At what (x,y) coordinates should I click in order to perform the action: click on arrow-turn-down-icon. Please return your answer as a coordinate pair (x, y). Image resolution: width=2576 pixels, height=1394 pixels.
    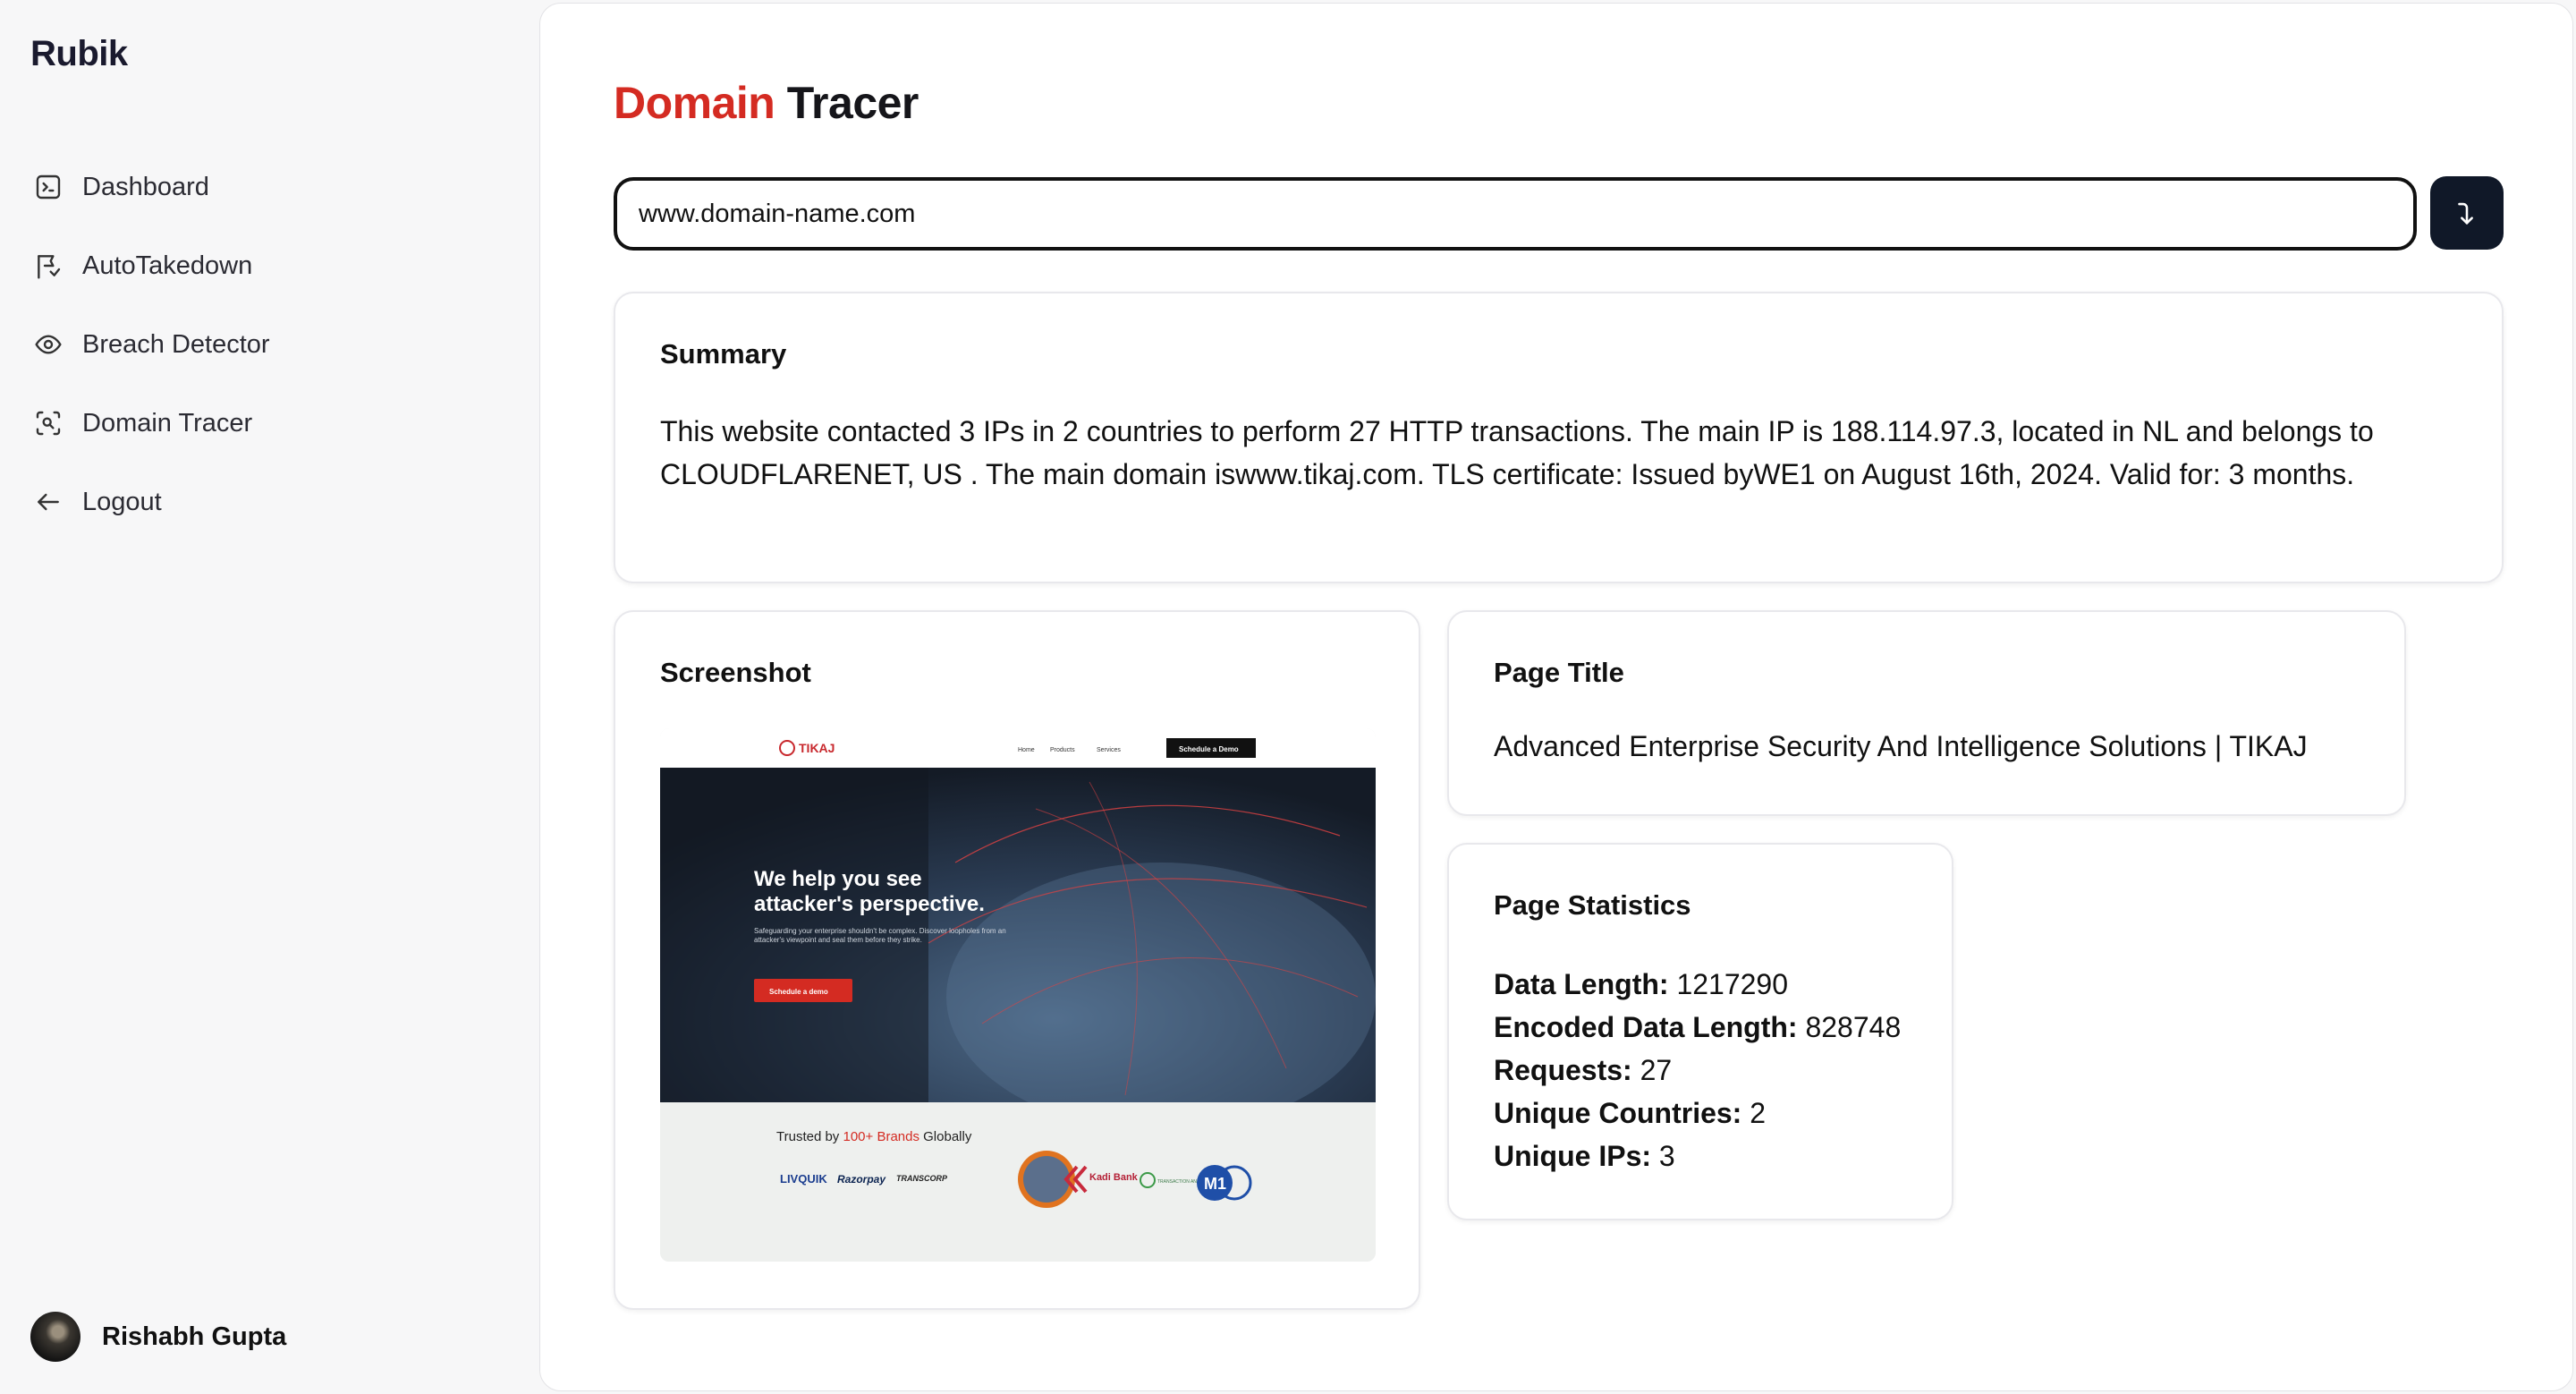
    Looking at the image, I should click on (2467, 213).